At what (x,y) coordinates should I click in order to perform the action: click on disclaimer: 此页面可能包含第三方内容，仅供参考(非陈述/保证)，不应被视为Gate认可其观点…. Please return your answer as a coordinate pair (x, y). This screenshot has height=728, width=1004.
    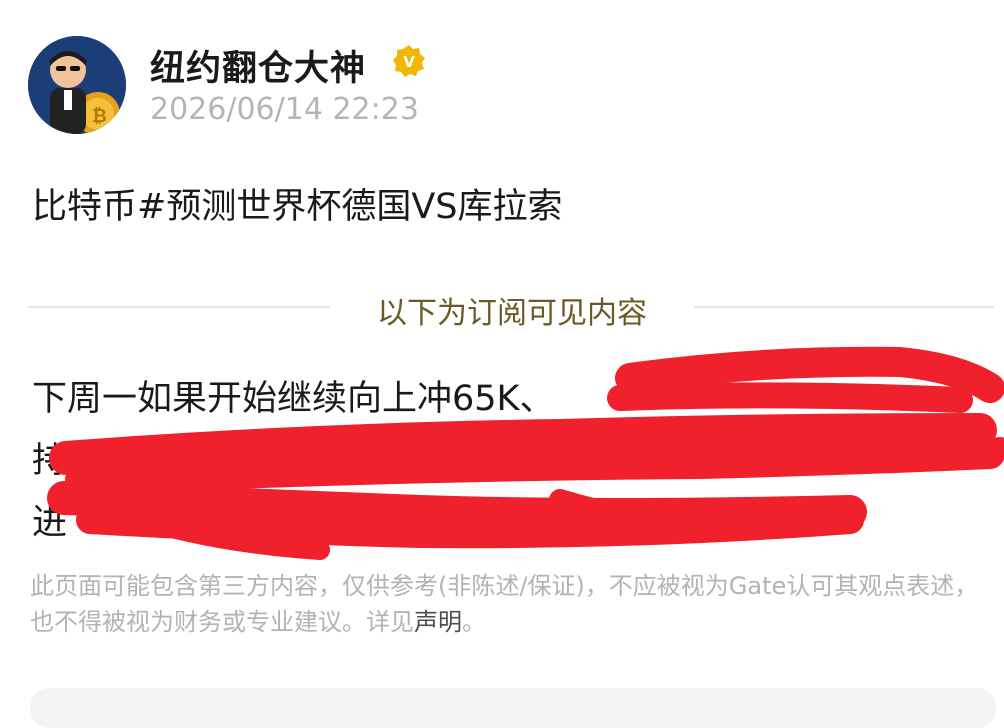
    Looking at the image, I should click on (513, 604).